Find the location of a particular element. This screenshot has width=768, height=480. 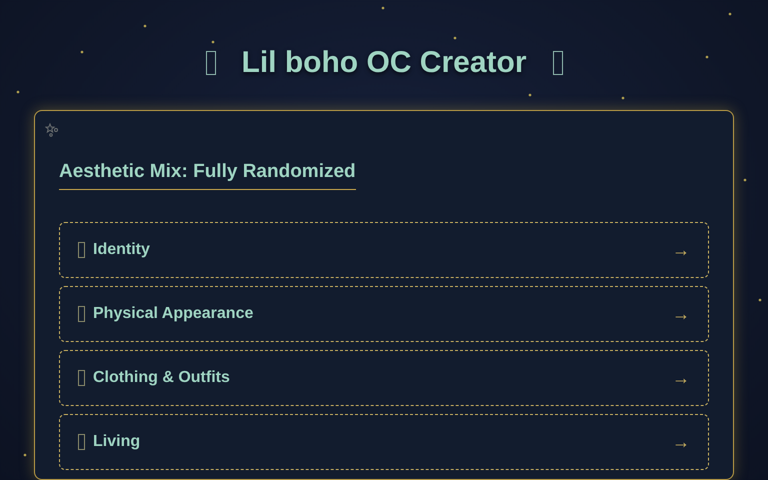

sparkle-icon is located at coordinates (53, 130).